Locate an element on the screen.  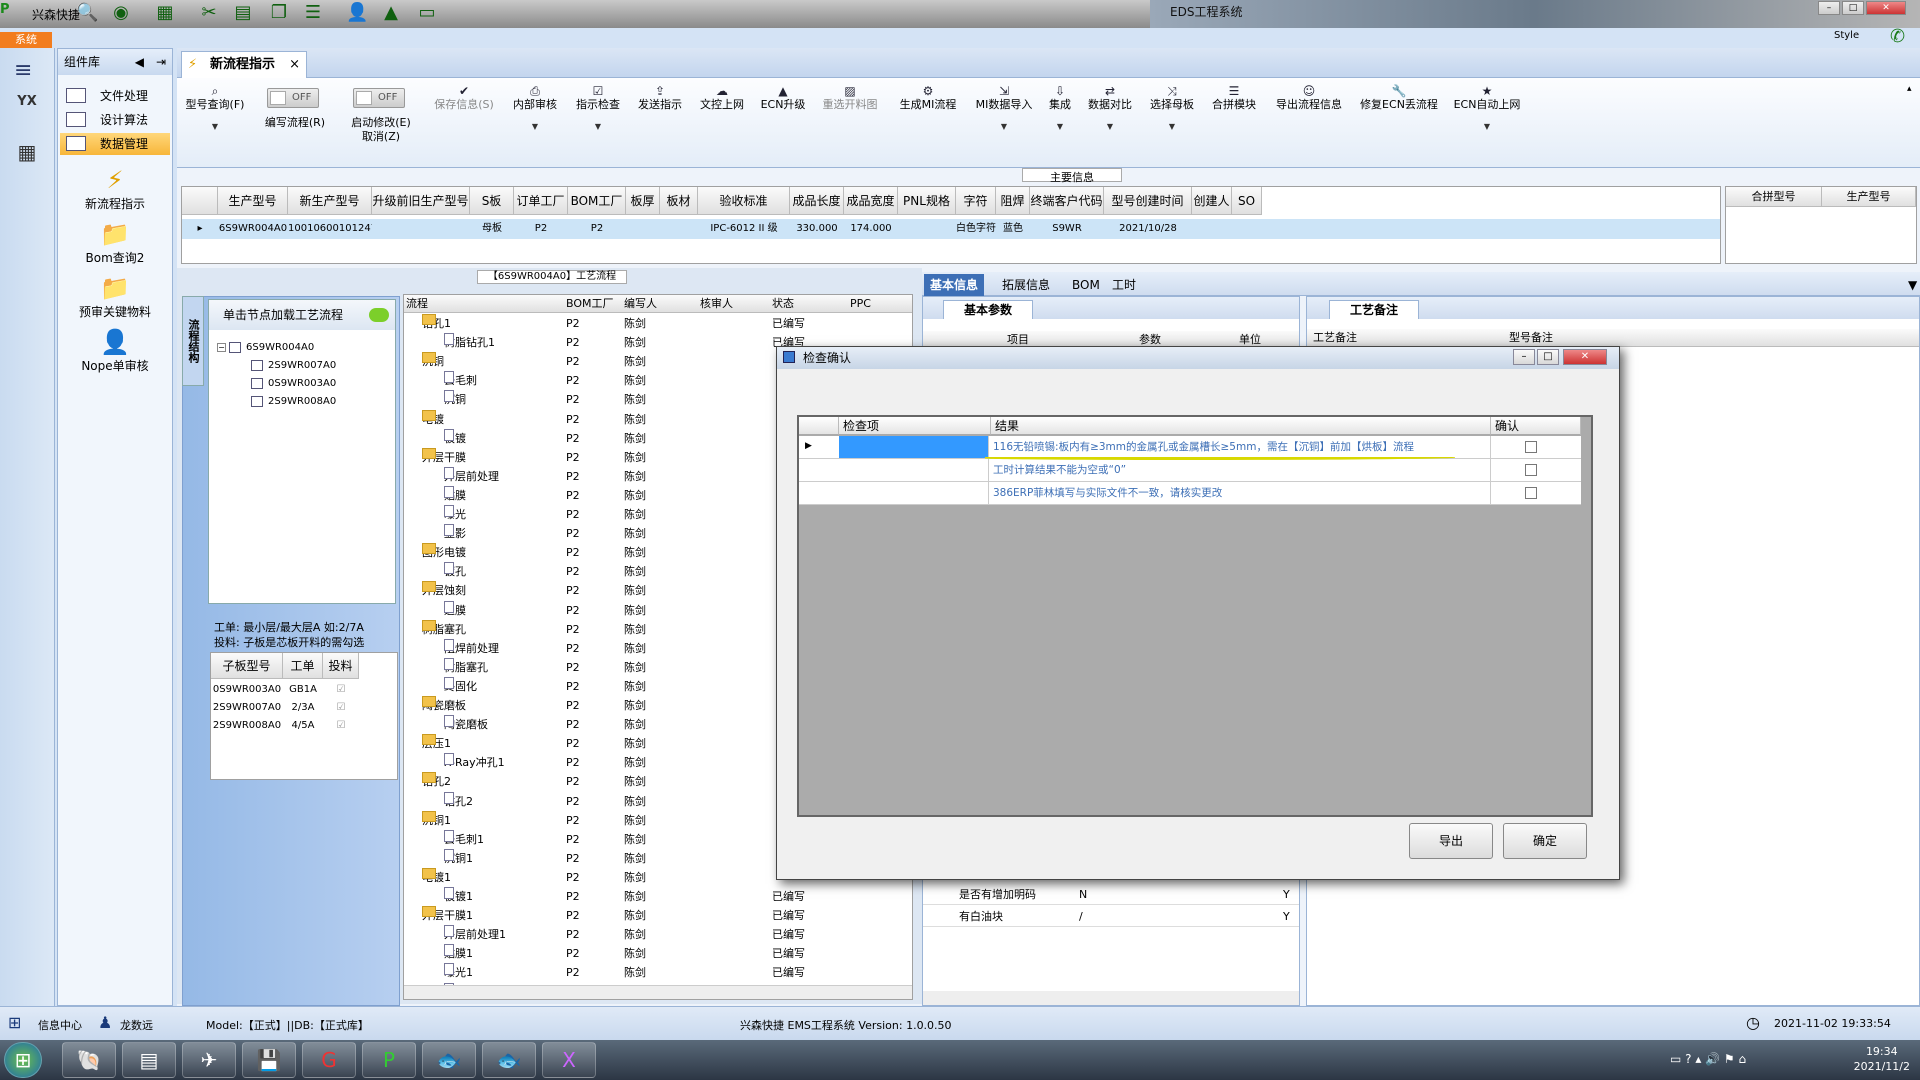
hamburger-menu-icon: ≡ is located at coordinates (23, 70).